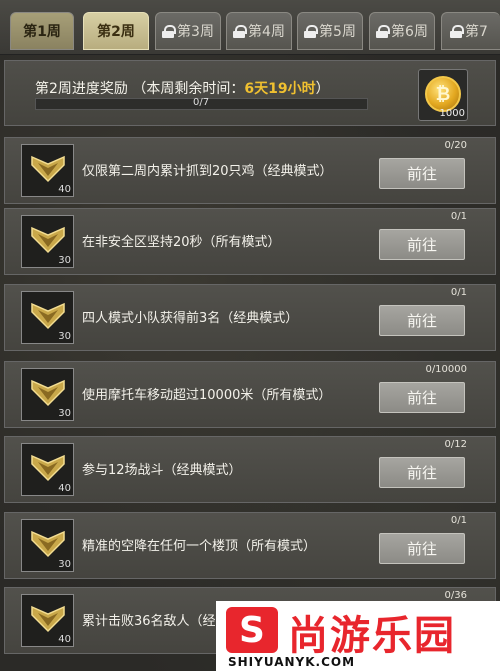  I want to click on site-watermark: S 尚游乐园 SHIYUANYK.COM, so click(358, 636).